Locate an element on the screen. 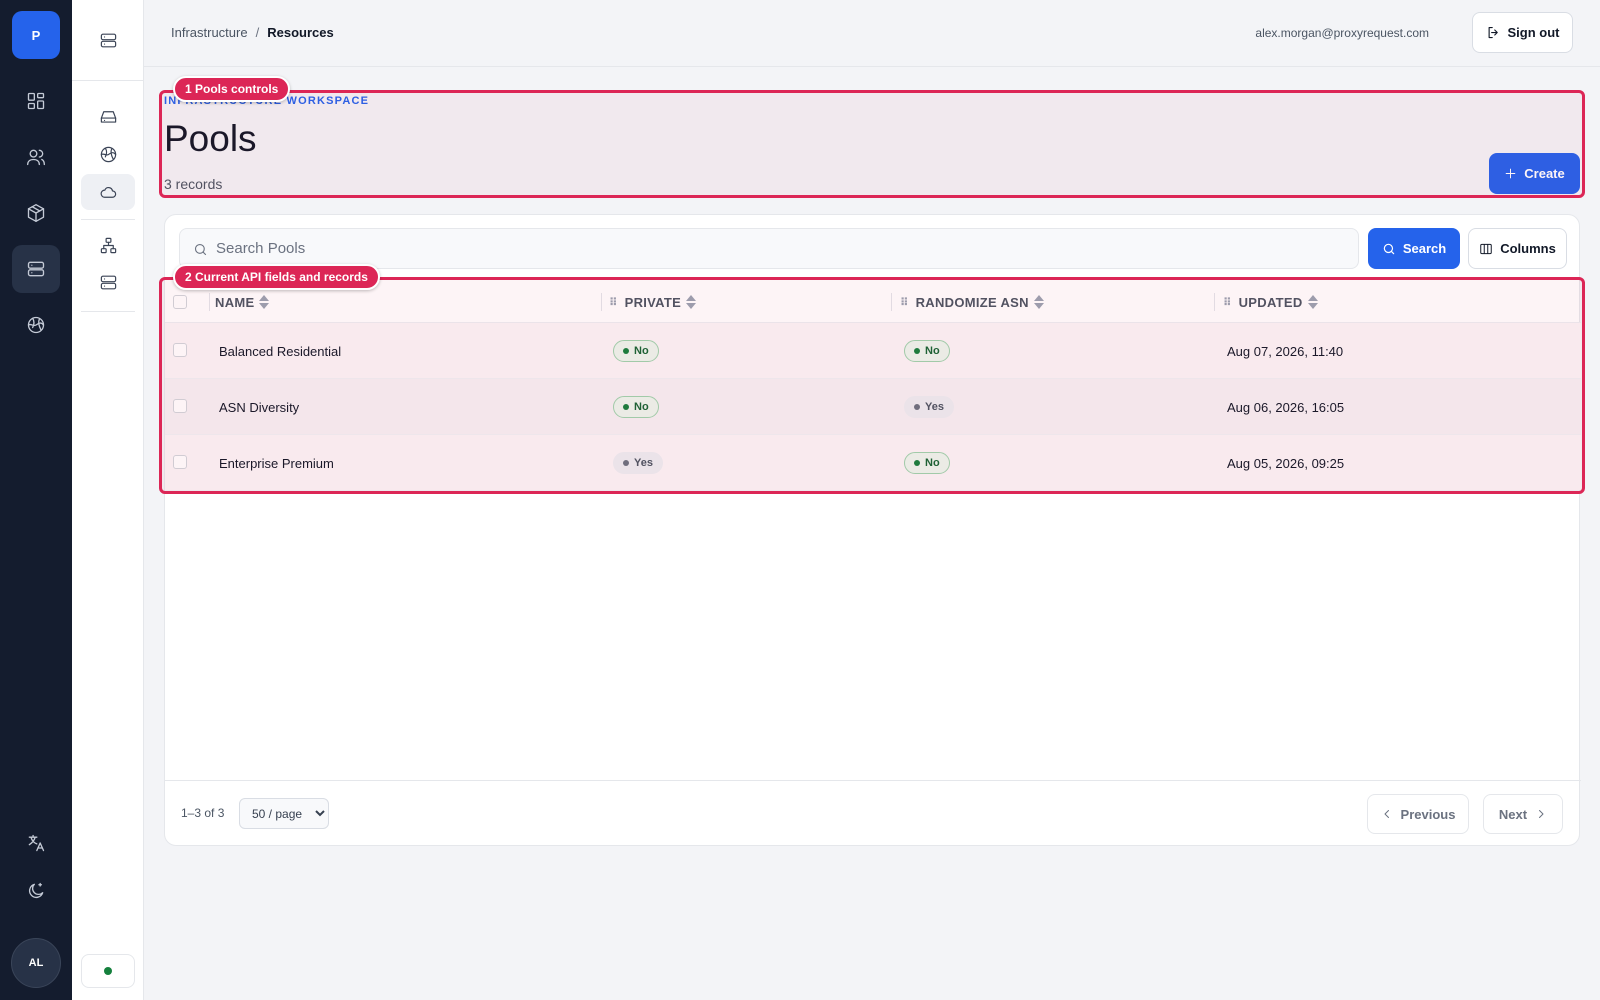 The image size is (1600, 1000). pagination-bar: 1–3 of 3 50 / page Previous Next is located at coordinates (873, 813).